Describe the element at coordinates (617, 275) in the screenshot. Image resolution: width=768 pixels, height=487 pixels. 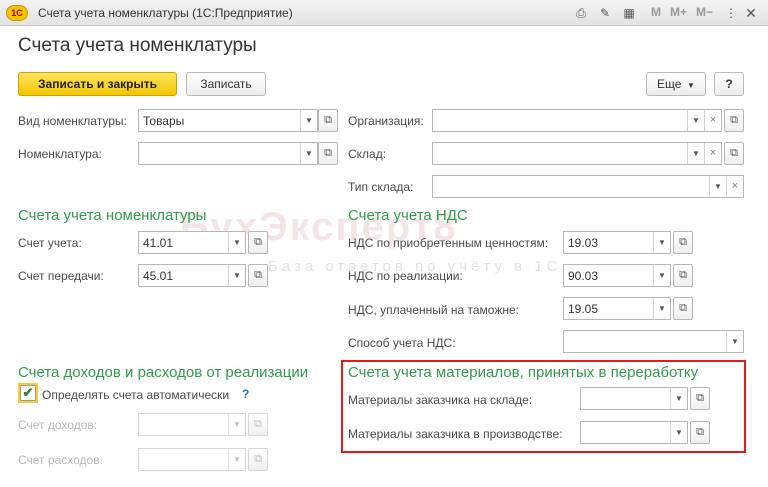
I see `vat-sales-field: 90.03 ▼` at that location.